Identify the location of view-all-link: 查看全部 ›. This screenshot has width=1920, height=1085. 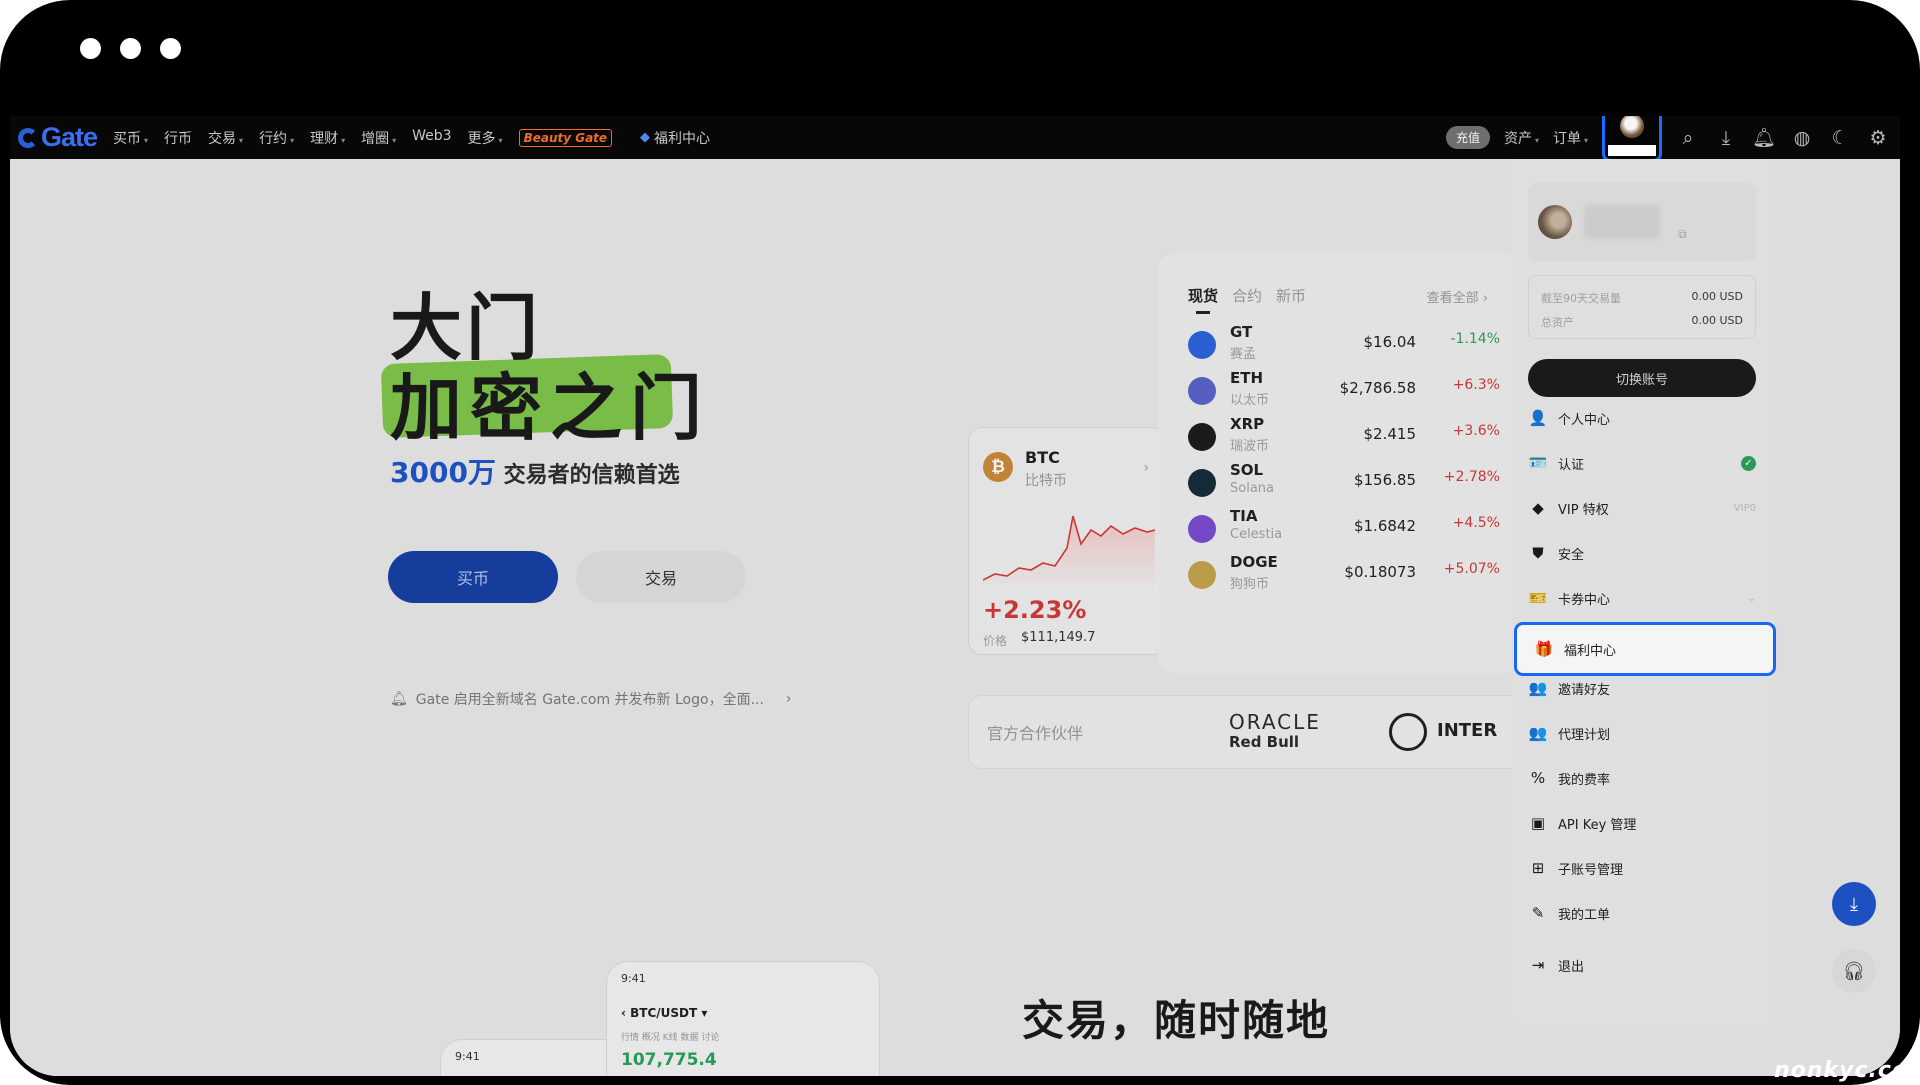
(1457, 296).